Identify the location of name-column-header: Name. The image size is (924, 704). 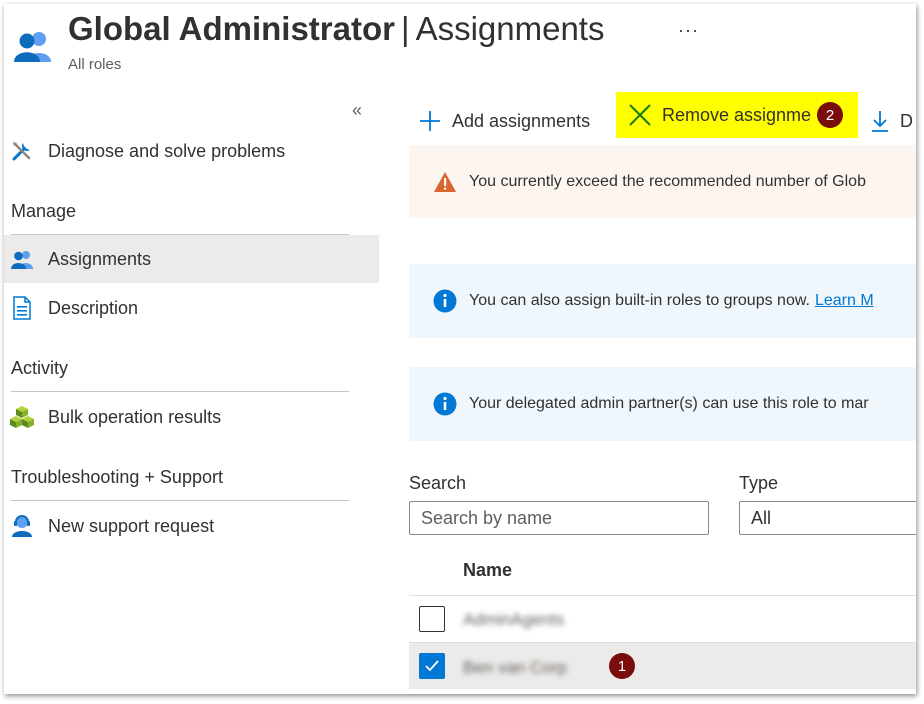
(487, 570).